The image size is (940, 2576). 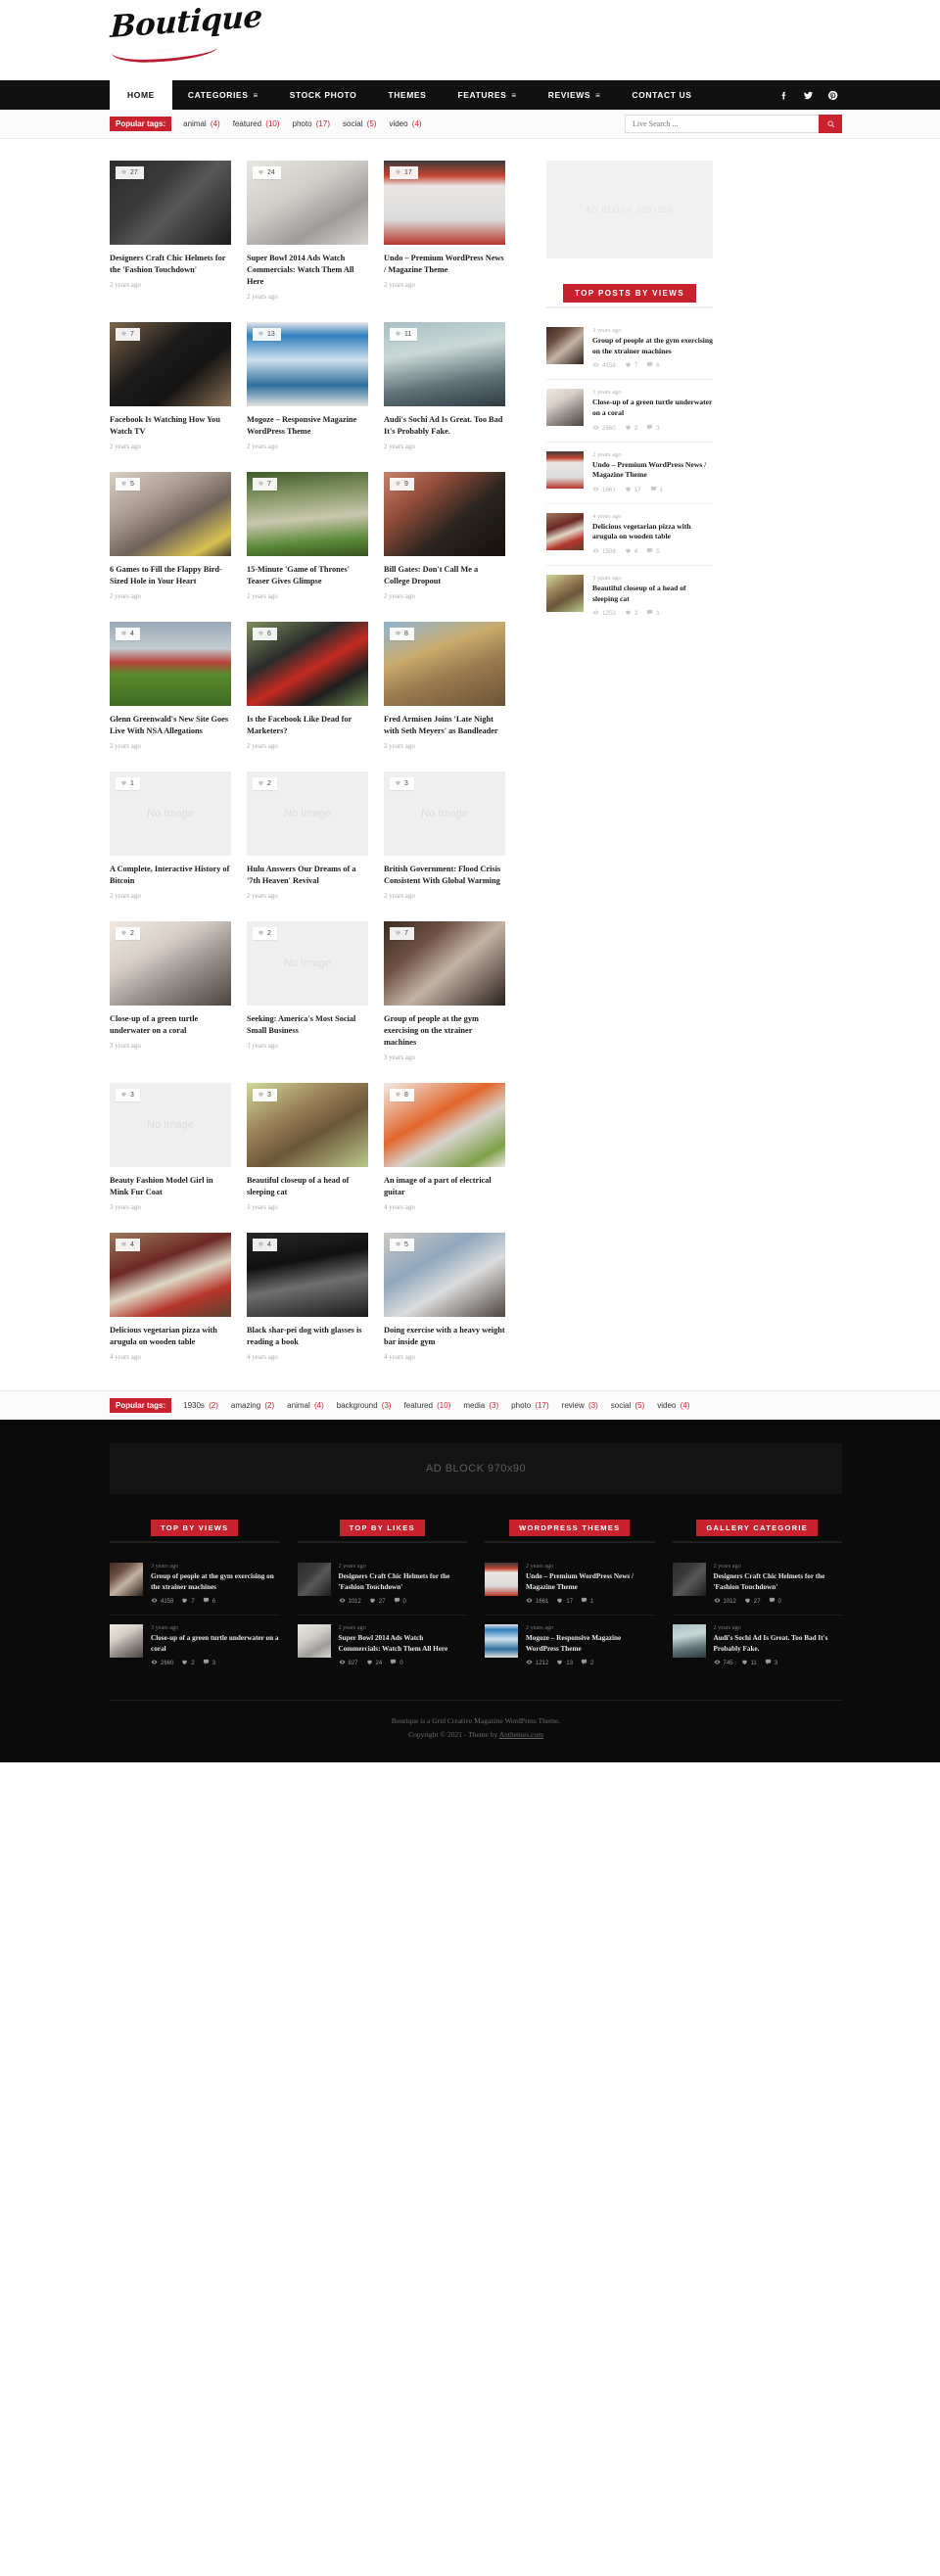 What do you see at coordinates (170, 964) in the screenshot?
I see `post-thumbnail: 2` at bounding box center [170, 964].